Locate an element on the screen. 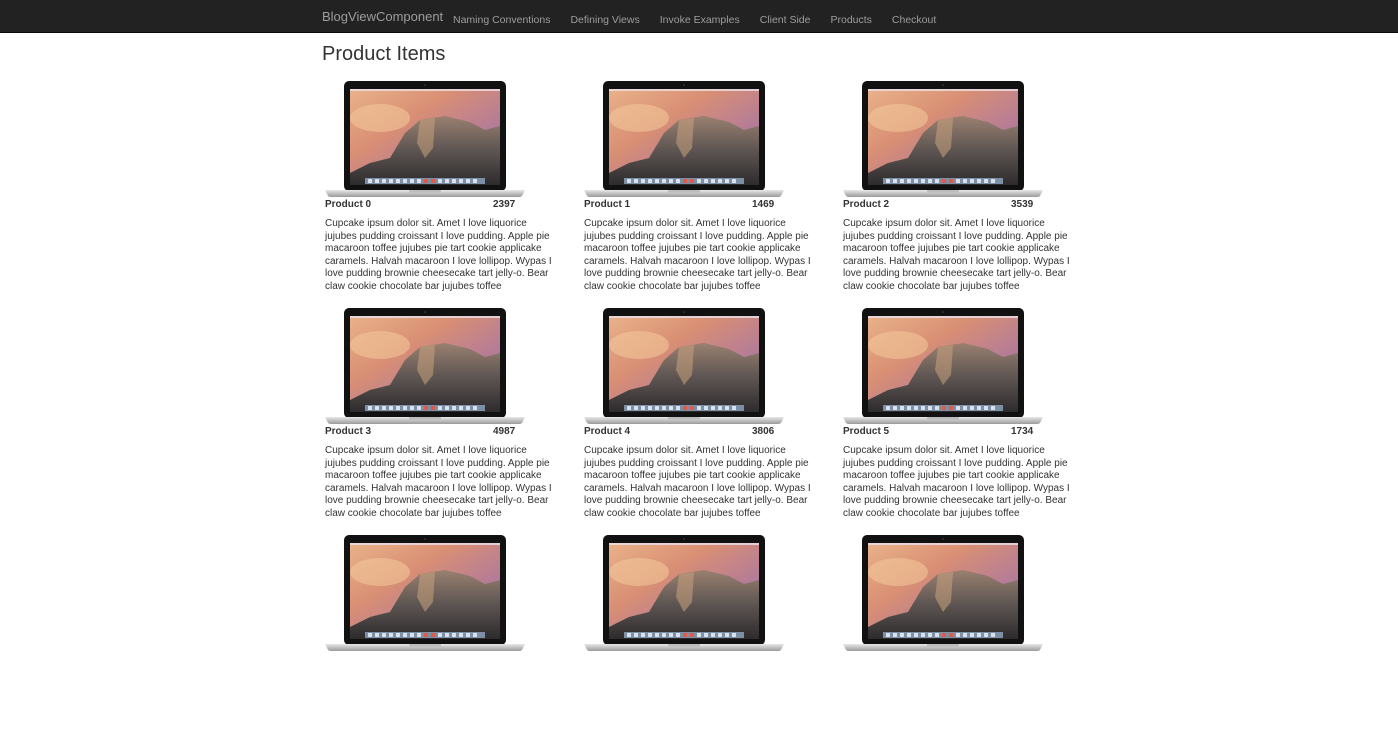 Image resolution: width=1398 pixels, height=754 pixels. page-title: Product Items is located at coordinates (384, 54).